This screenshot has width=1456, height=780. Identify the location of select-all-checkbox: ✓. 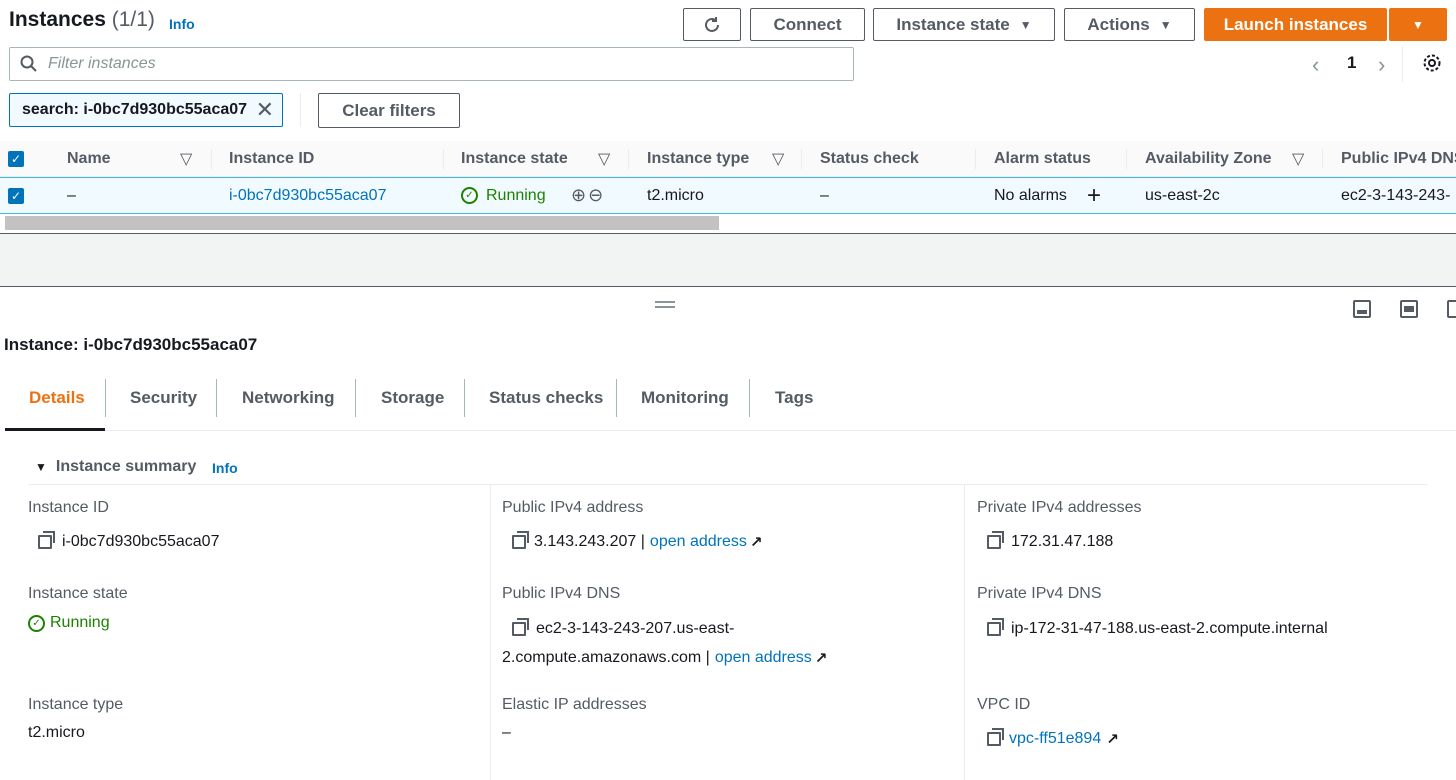
(16, 159).